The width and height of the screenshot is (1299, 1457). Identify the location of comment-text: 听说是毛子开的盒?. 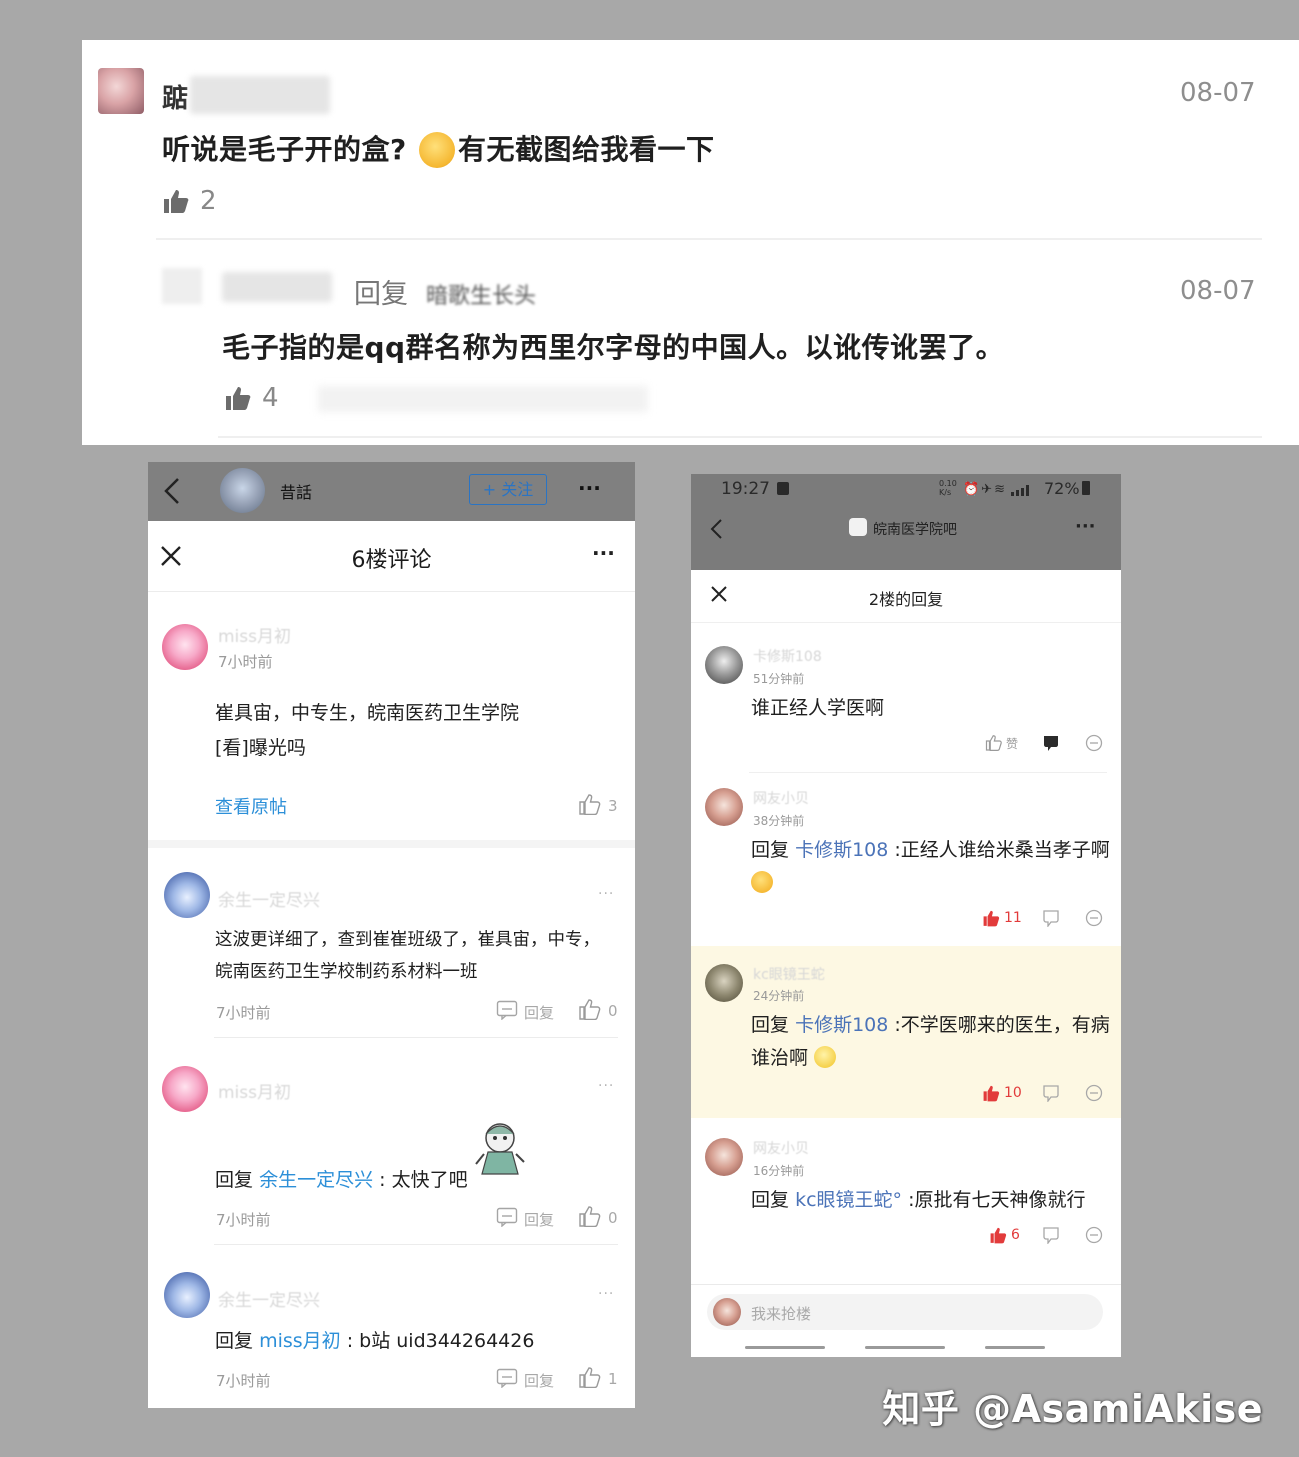
(284, 149).